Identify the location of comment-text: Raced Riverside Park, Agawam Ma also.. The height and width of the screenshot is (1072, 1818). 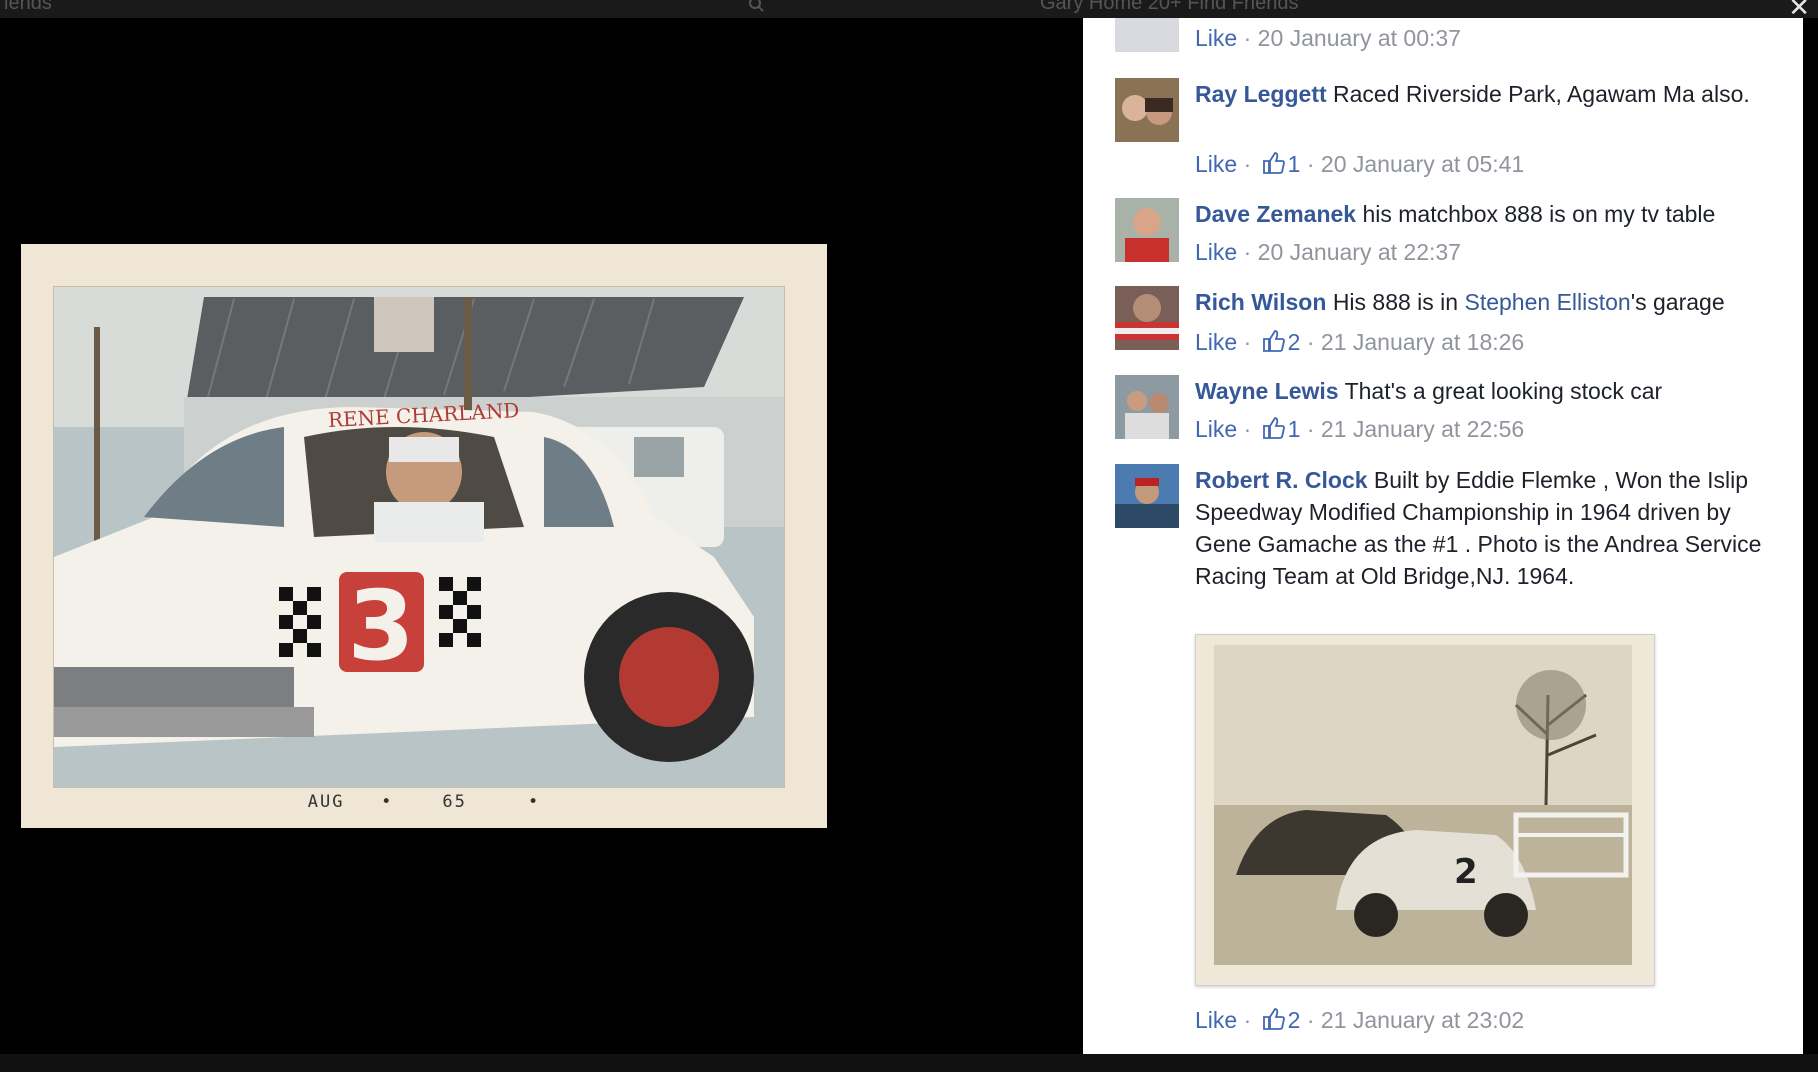
(1541, 94).